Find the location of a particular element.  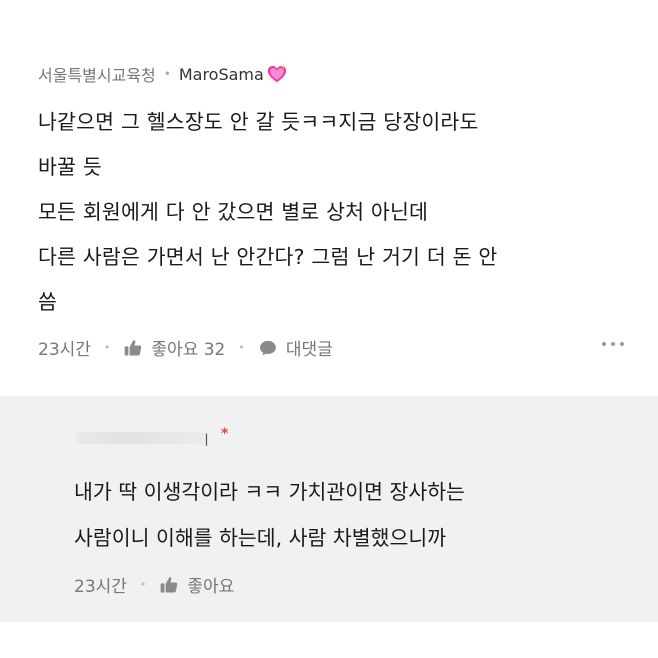

reply-actions: 23시간 • 좋아요 is located at coordinates (154, 584).